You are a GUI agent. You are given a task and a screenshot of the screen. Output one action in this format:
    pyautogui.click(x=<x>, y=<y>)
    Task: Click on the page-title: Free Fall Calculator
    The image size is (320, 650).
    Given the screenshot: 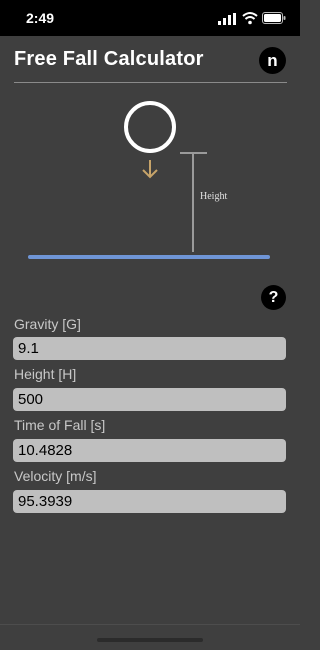 What is the action you would take?
    pyautogui.click(x=109, y=59)
    